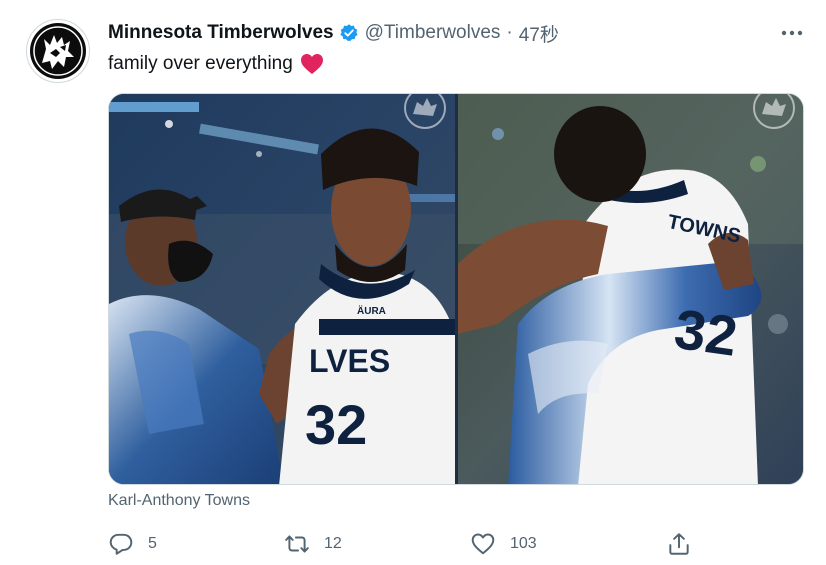 This screenshot has width=826, height=565. What do you see at coordinates (503, 544) in the screenshot?
I see `like-button: 103` at bounding box center [503, 544].